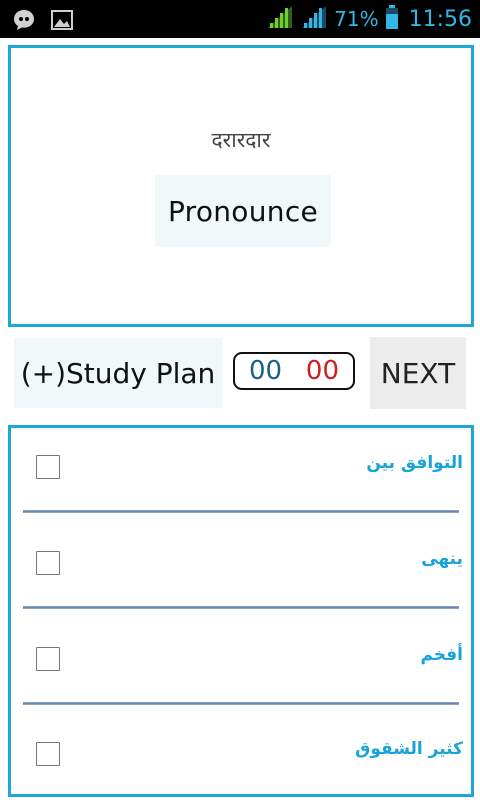 This screenshot has height=800, width=480. I want to click on clock: 11:56, so click(440, 19).